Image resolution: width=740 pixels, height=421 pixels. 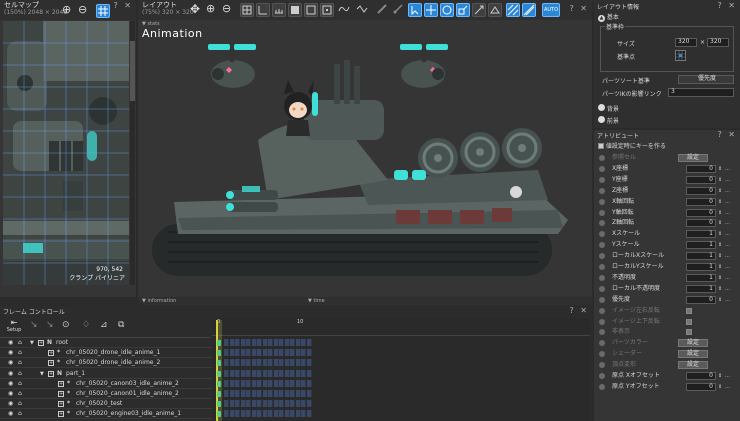 What do you see at coordinates (66, 153) in the screenshot?
I see `cellmap-canvas: 970, 542 クランプ パイリニア` at bounding box center [66, 153].